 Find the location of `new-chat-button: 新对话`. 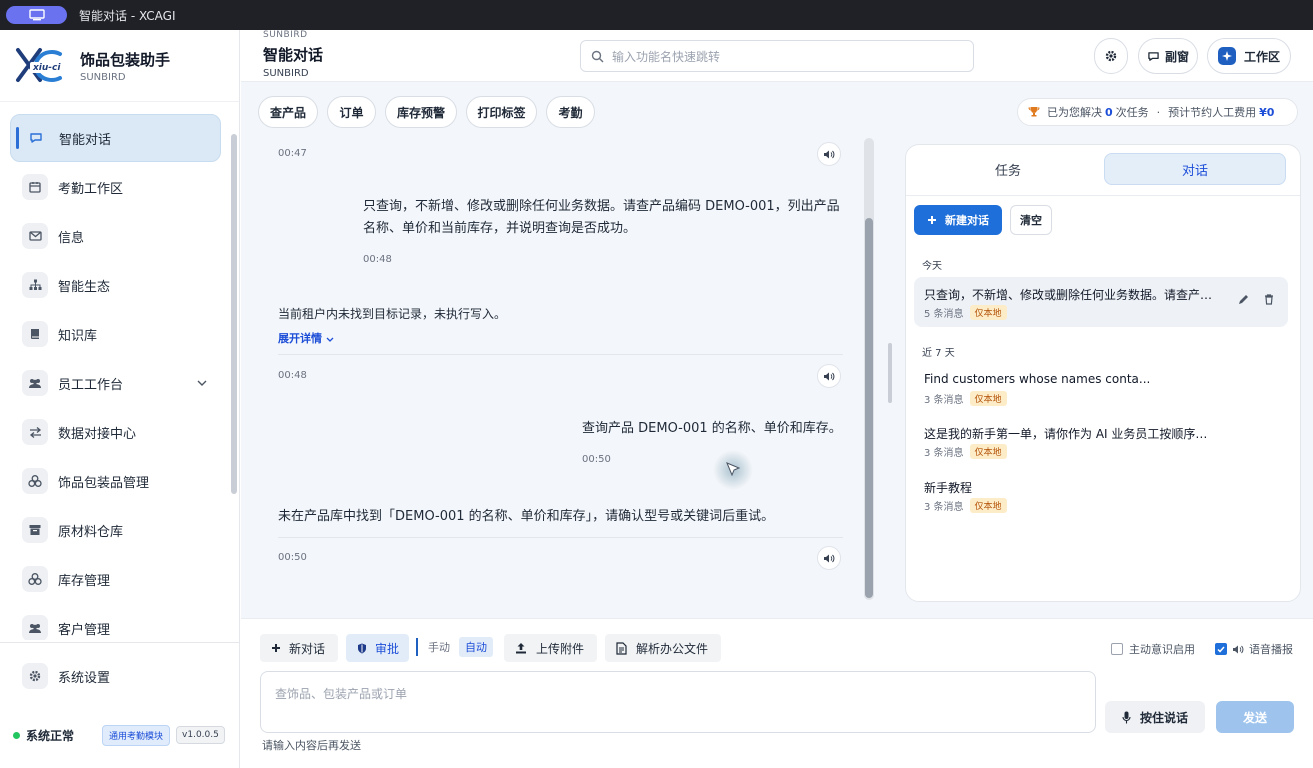

new-chat-button: 新对话 is located at coordinates (299, 648).